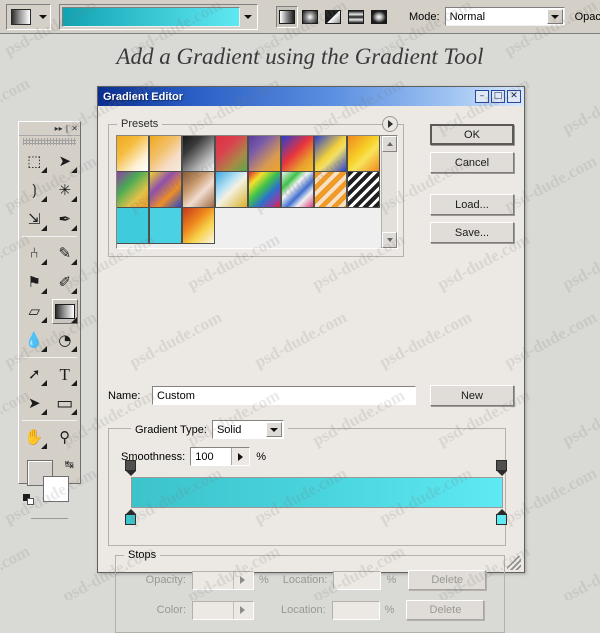 Image resolution: width=600 pixels, height=633 pixels. I want to click on gradient-bar-preview, so click(317, 492).